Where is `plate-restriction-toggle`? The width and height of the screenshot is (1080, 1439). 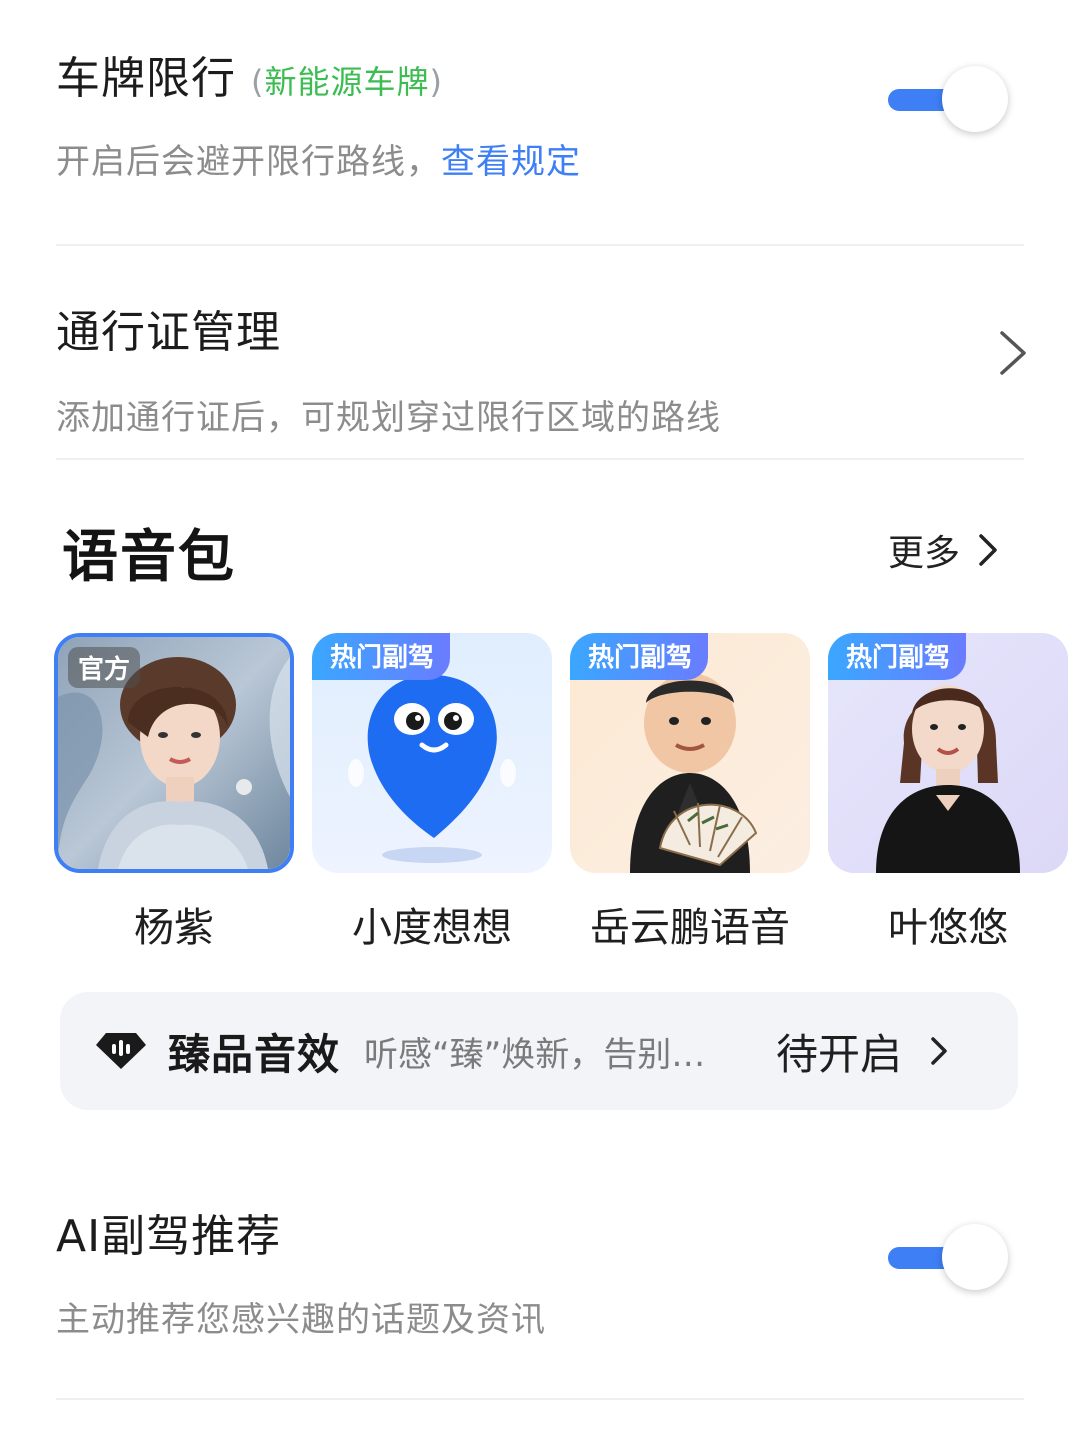 plate-restriction-toggle is located at coordinates (948, 101).